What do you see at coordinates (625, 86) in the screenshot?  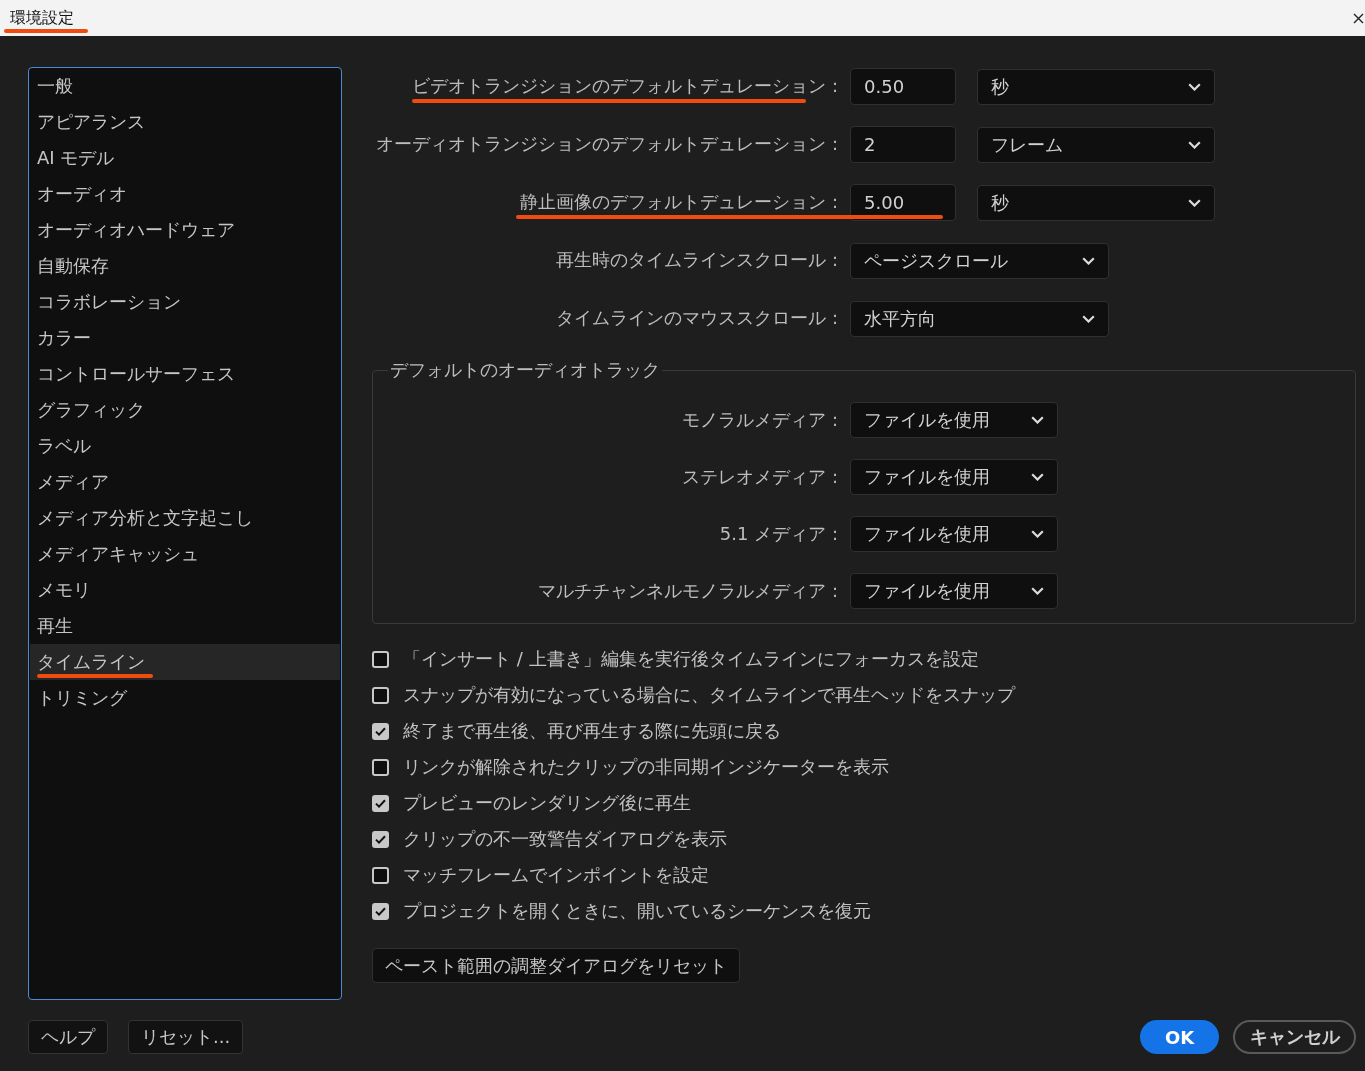 I see `setting-label: ビデオトランジションのデフォルトデュレーション :` at bounding box center [625, 86].